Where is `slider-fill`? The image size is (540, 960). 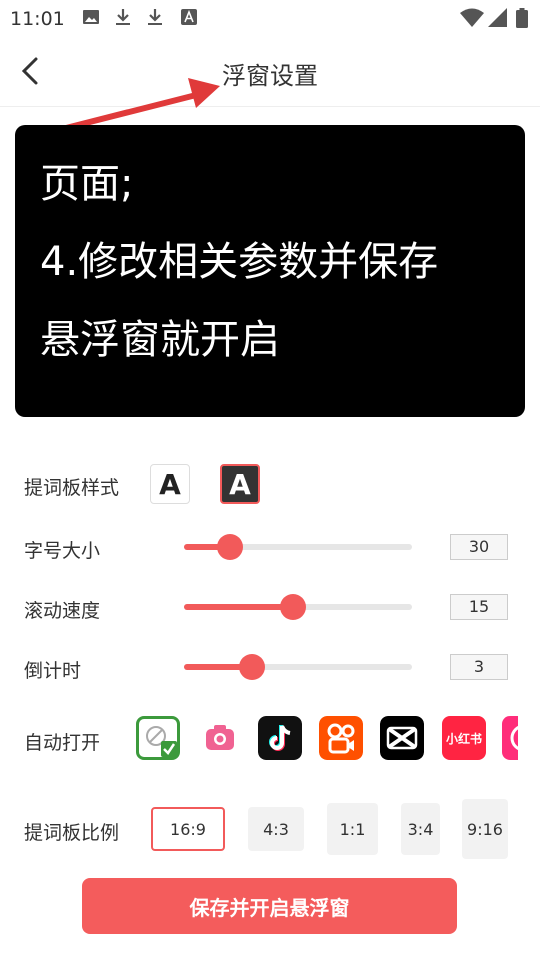 slider-fill is located at coordinates (239, 607).